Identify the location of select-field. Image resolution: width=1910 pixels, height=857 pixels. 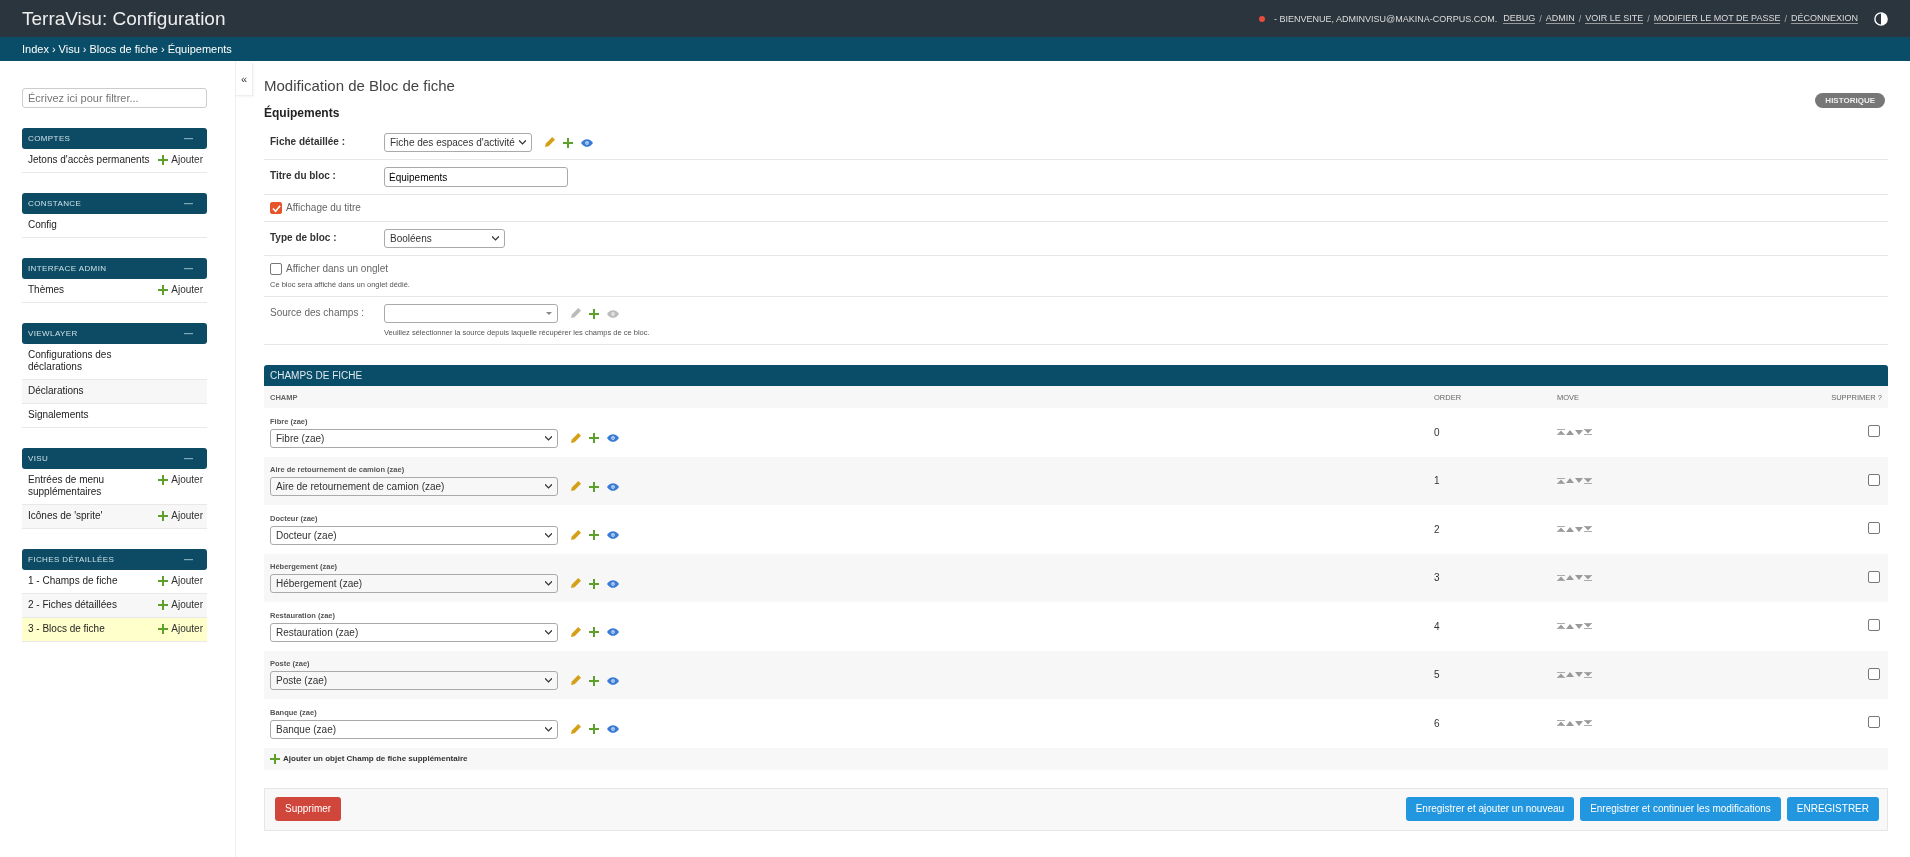
(471, 313).